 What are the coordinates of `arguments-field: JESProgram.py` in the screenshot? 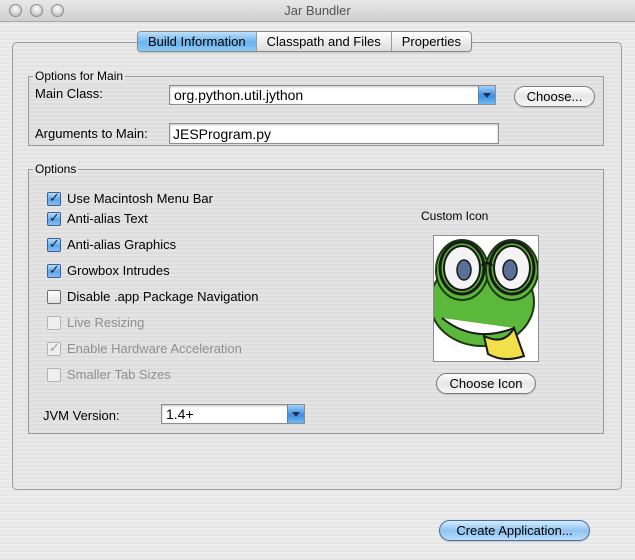 It's located at (334, 133).